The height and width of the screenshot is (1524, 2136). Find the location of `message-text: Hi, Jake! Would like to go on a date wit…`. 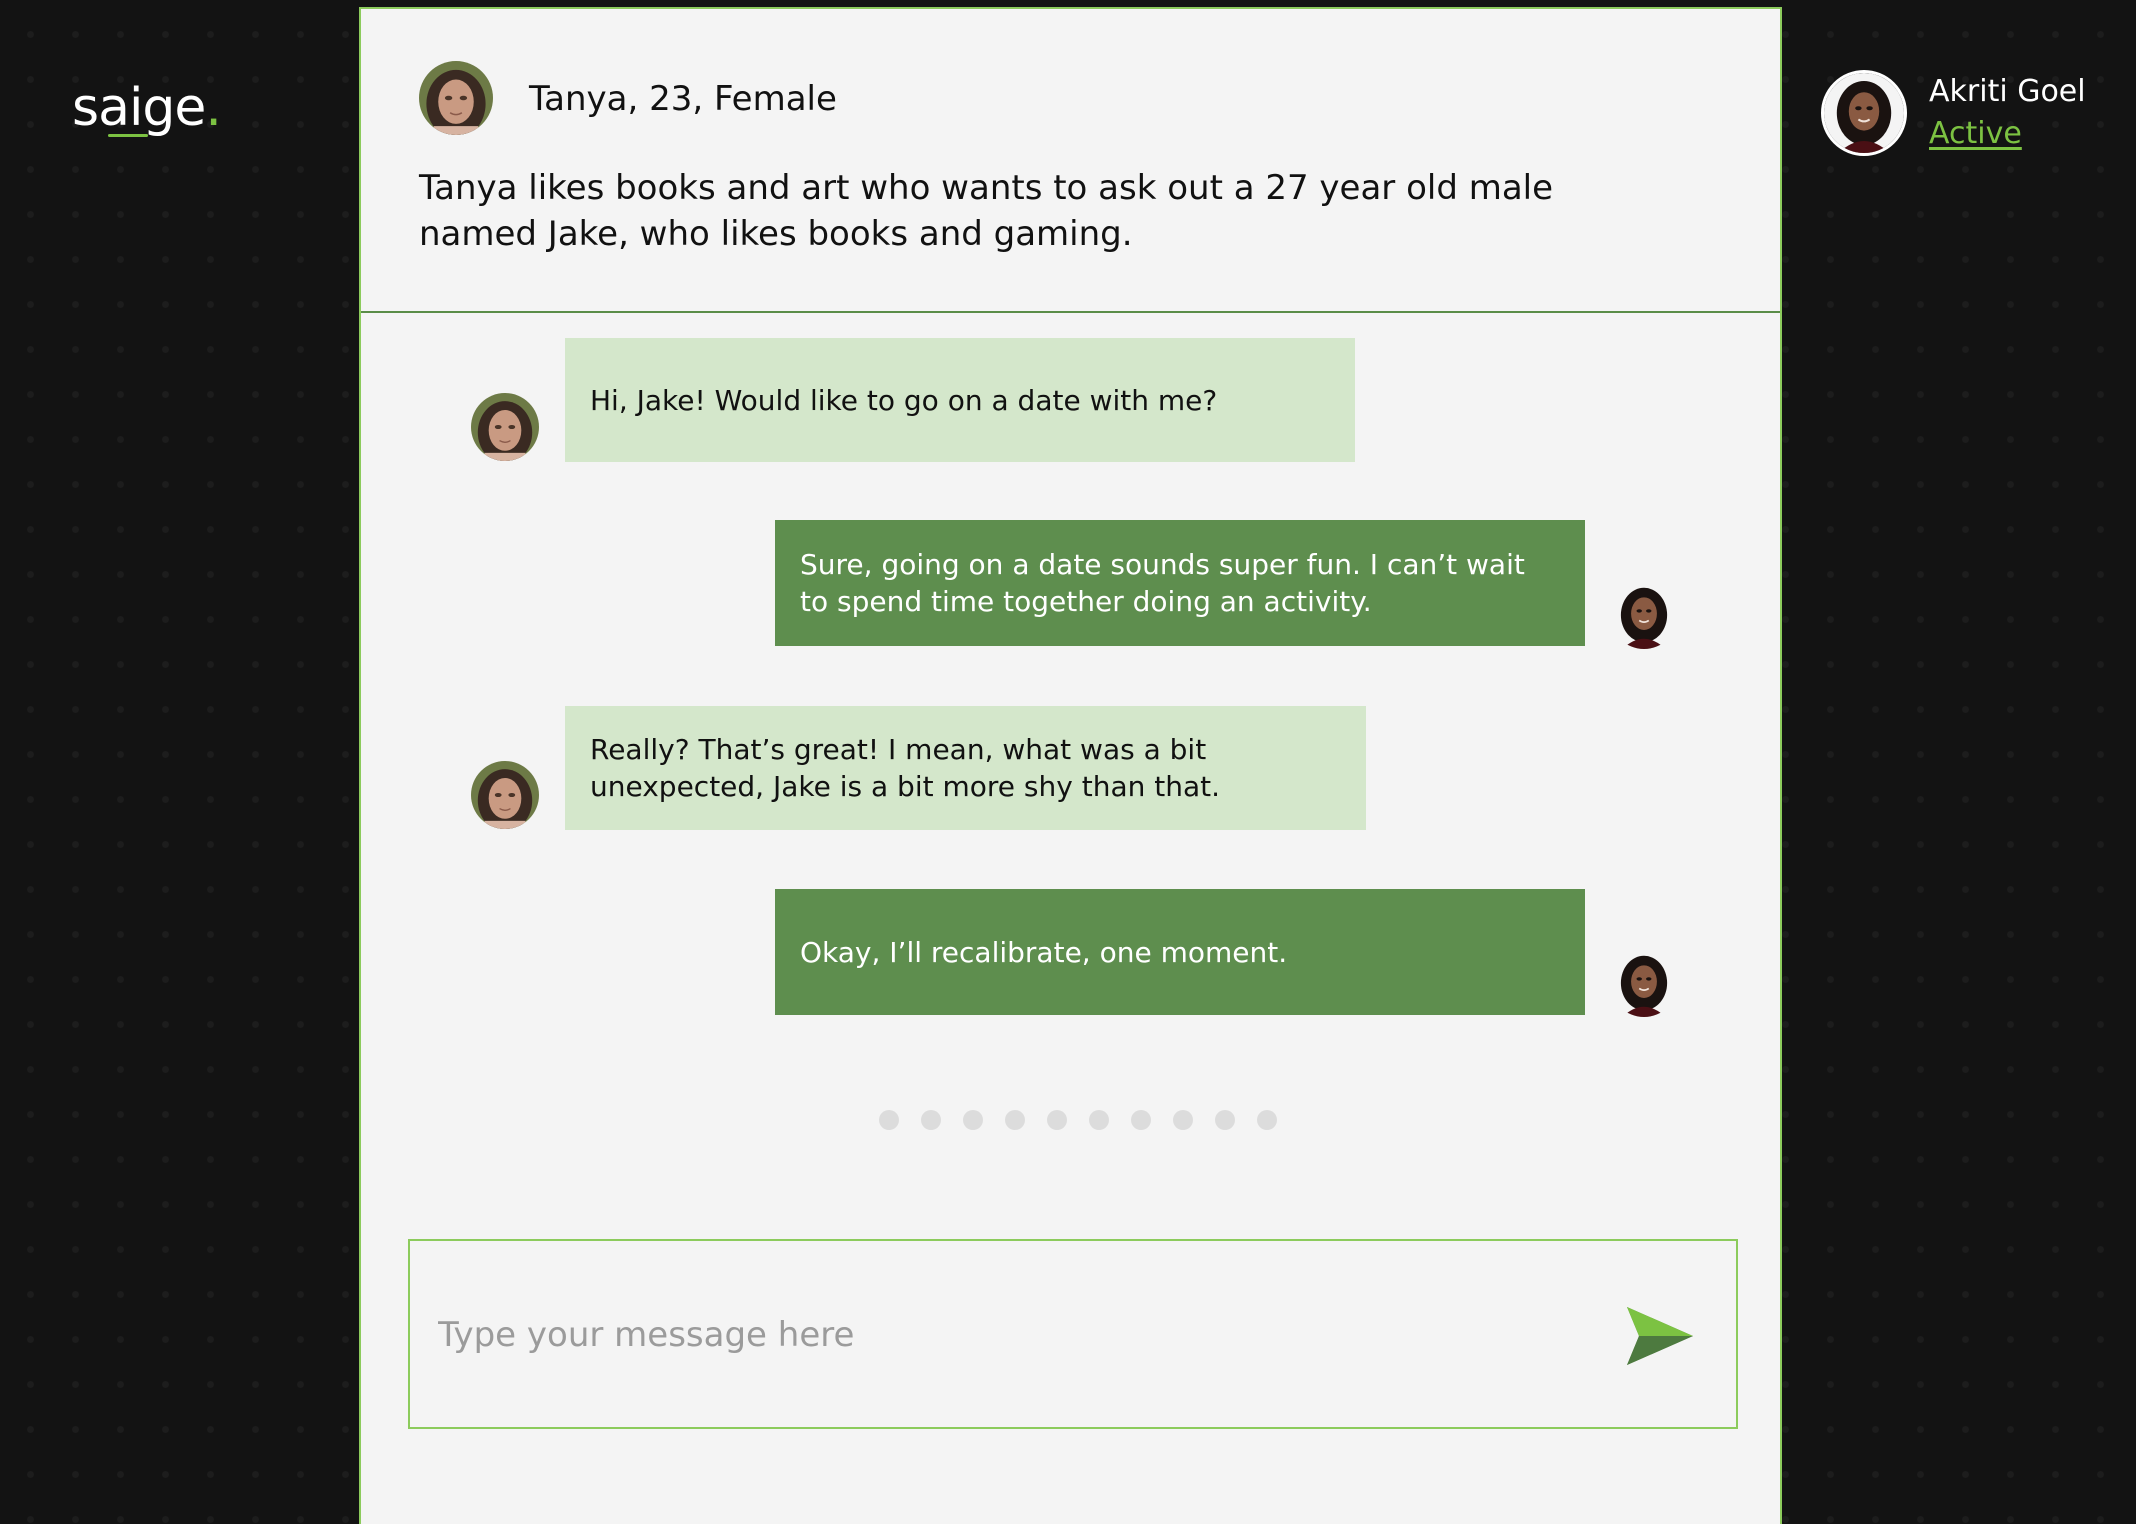

message-text: Hi, Jake! Would like to go on a date wit… is located at coordinates (904, 400).